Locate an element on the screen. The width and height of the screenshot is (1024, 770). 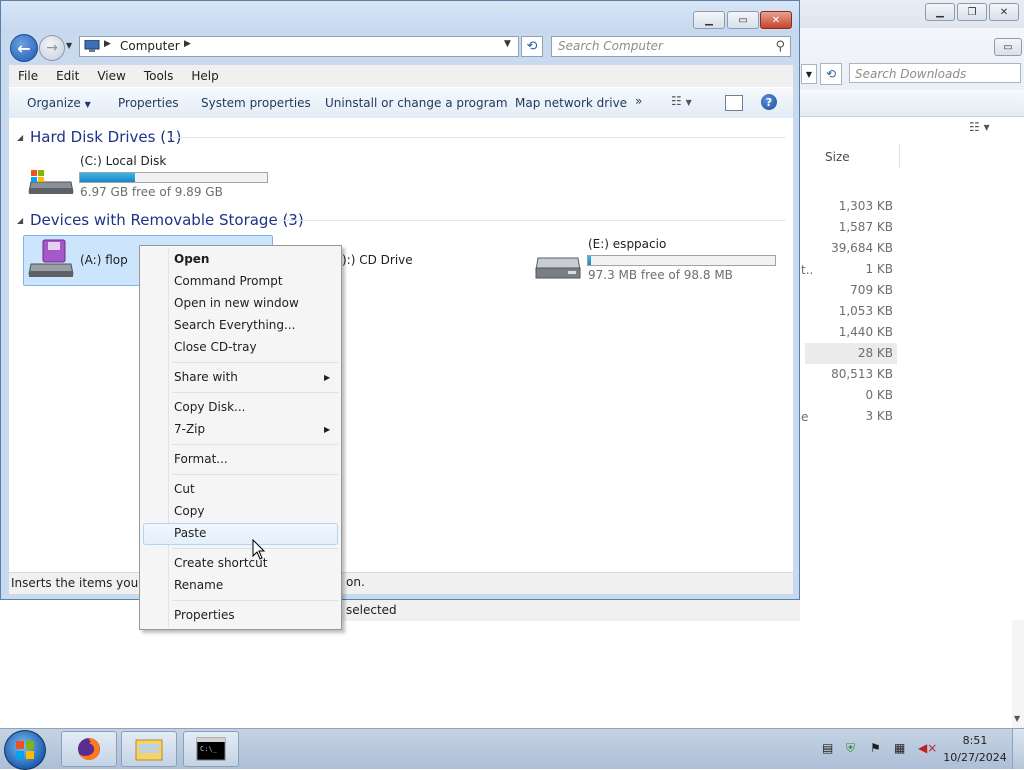
menu-help: Help is located at coordinates (204, 76).